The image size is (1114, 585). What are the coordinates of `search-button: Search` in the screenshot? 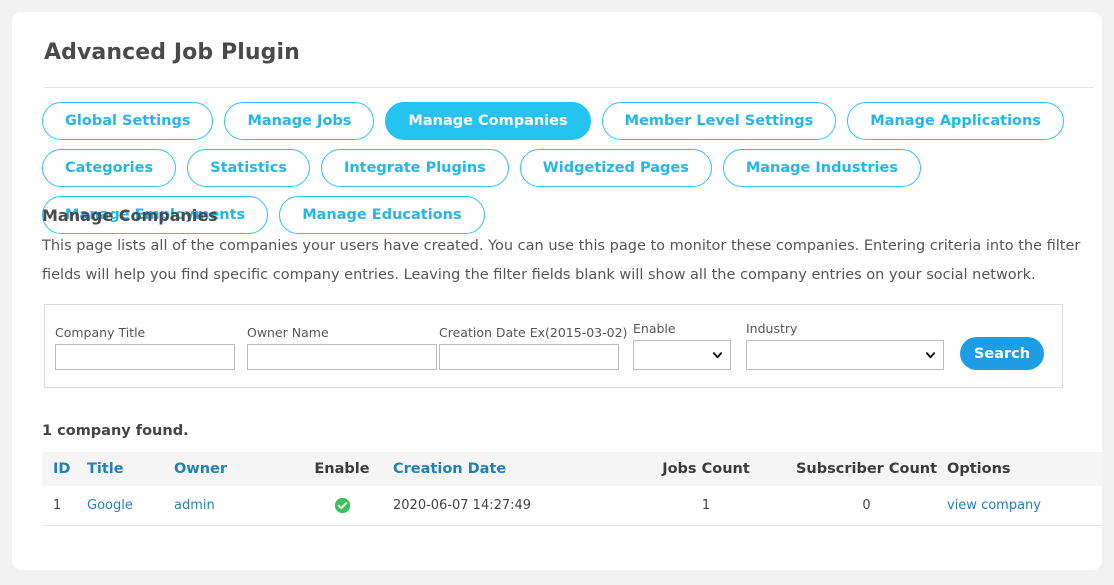 It's located at (1002, 353).